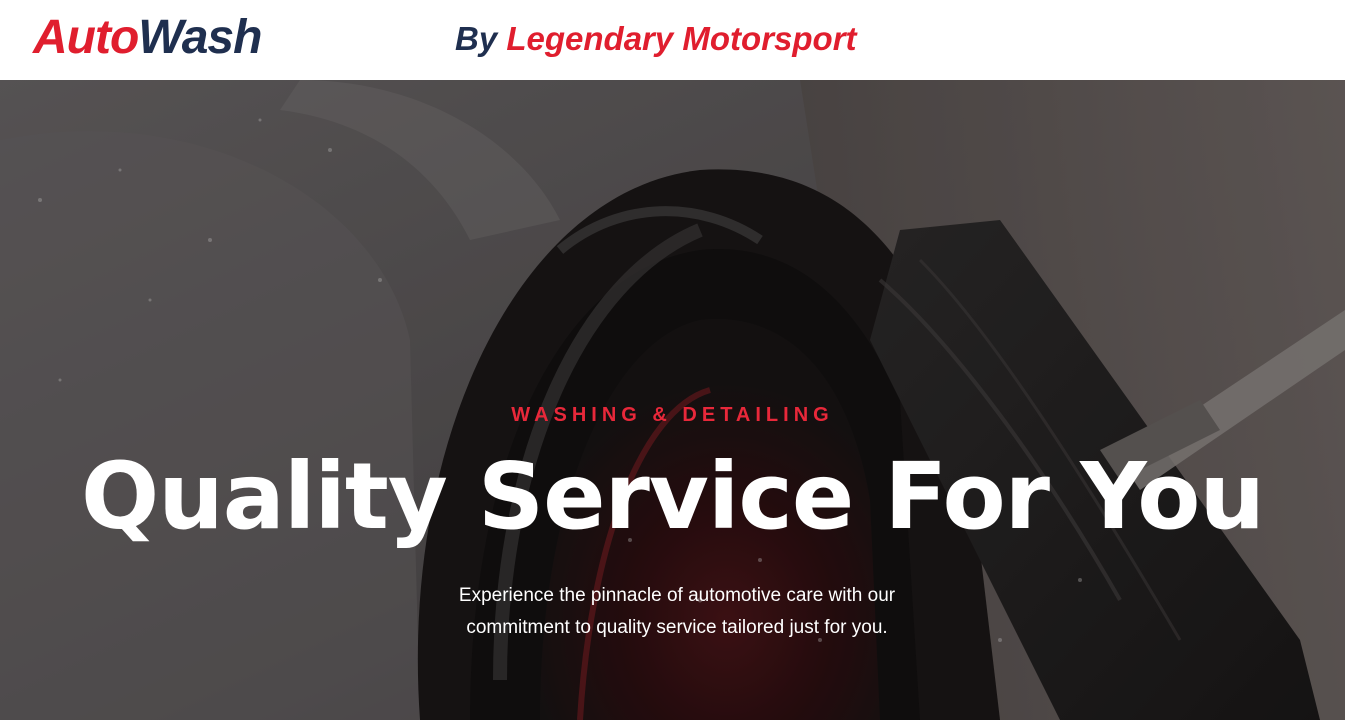  I want to click on site-logo: AutoWash, so click(147, 38).